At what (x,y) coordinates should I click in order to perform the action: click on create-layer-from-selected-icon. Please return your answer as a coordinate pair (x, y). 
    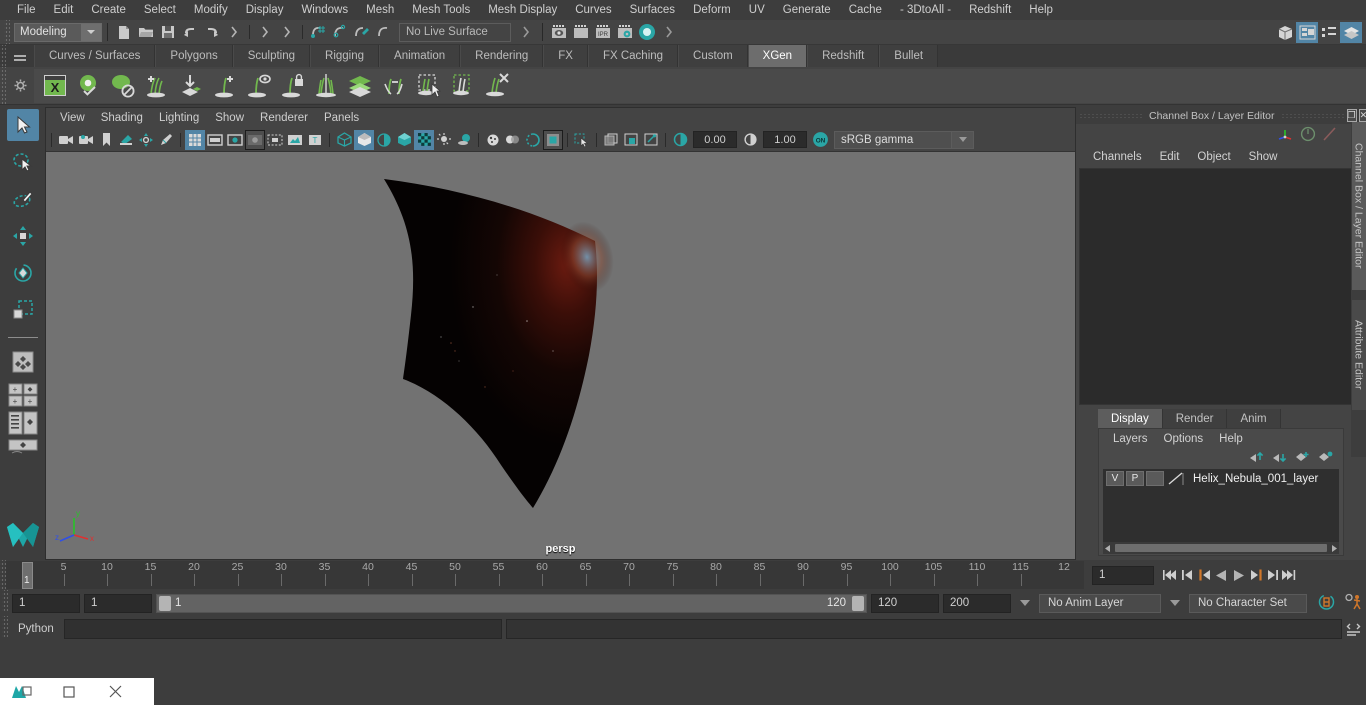
    Looking at the image, I should click on (1325, 458).